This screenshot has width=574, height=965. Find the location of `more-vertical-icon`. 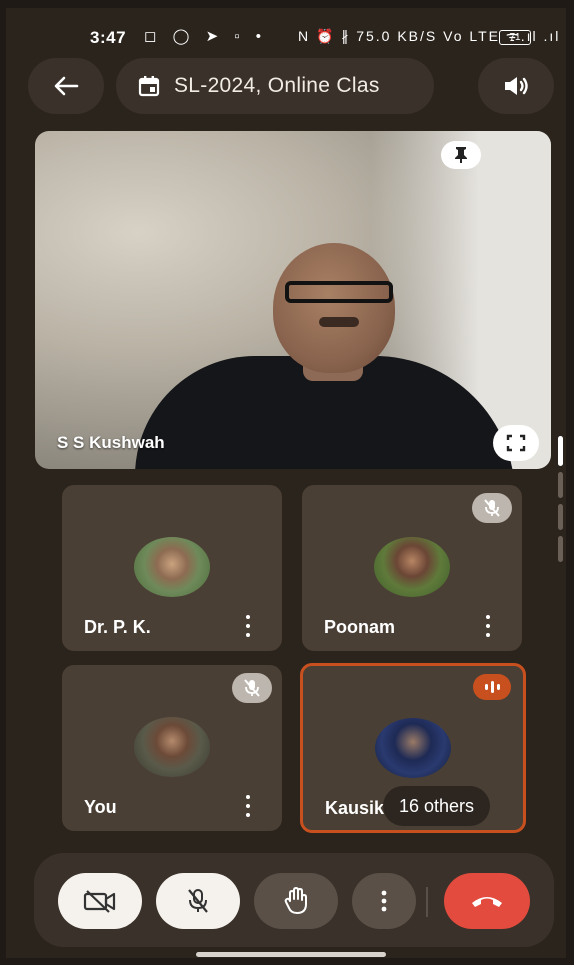

more-vertical-icon is located at coordinates (384, 901).